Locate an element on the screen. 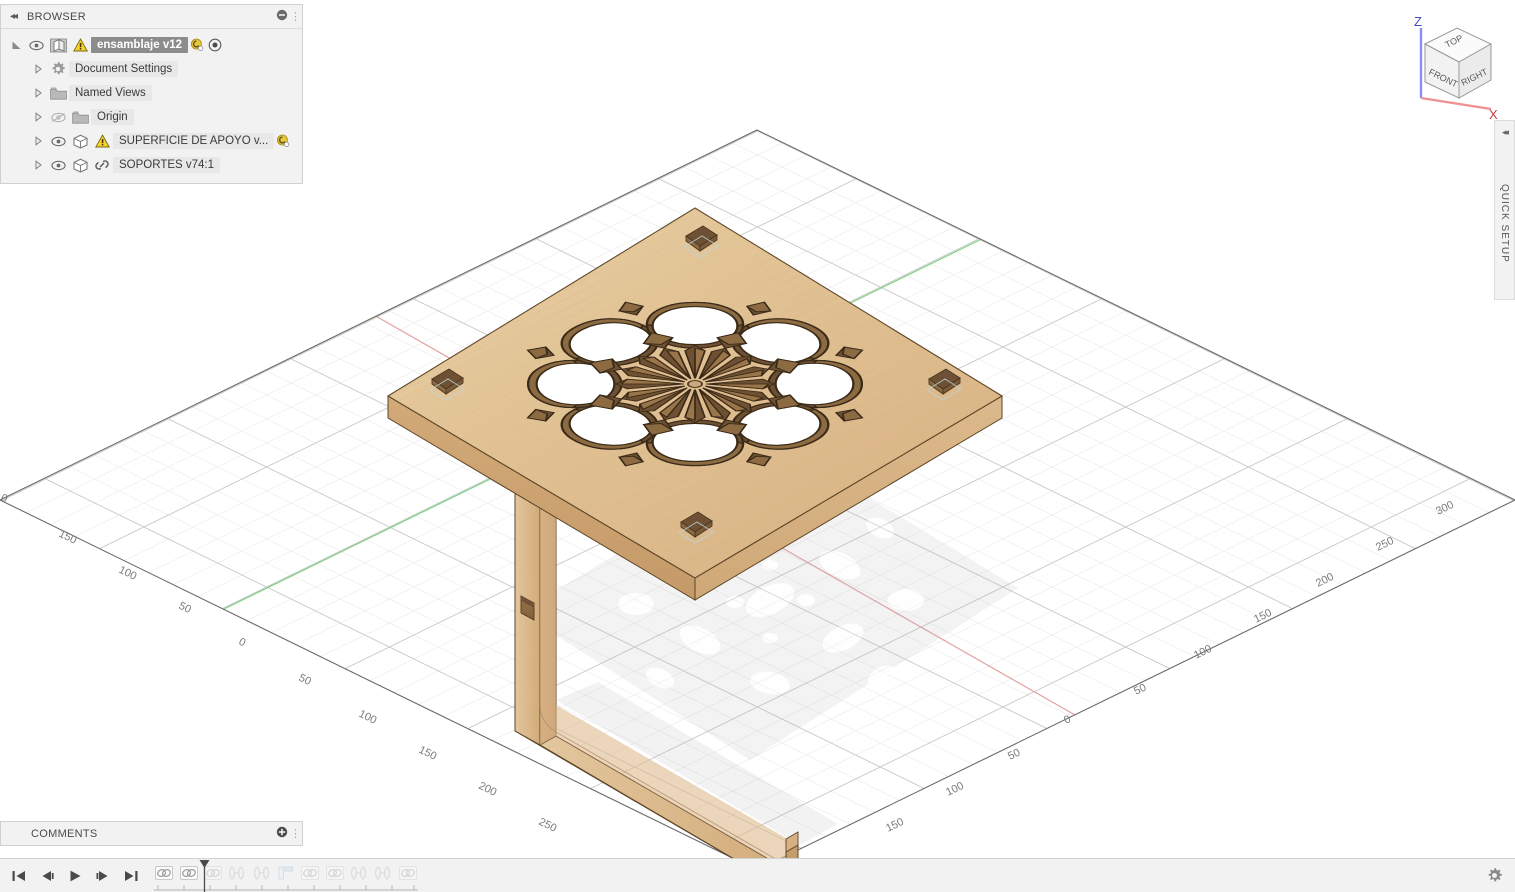 Image resolution: width=1515 pixels, height=892 pixels. tree-row-0: Document Settings is located at coordinates (151, 69).